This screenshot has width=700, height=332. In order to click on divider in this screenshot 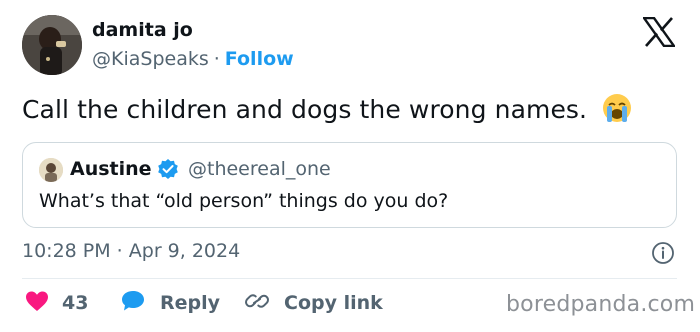, I will do `click(349, 278)`.